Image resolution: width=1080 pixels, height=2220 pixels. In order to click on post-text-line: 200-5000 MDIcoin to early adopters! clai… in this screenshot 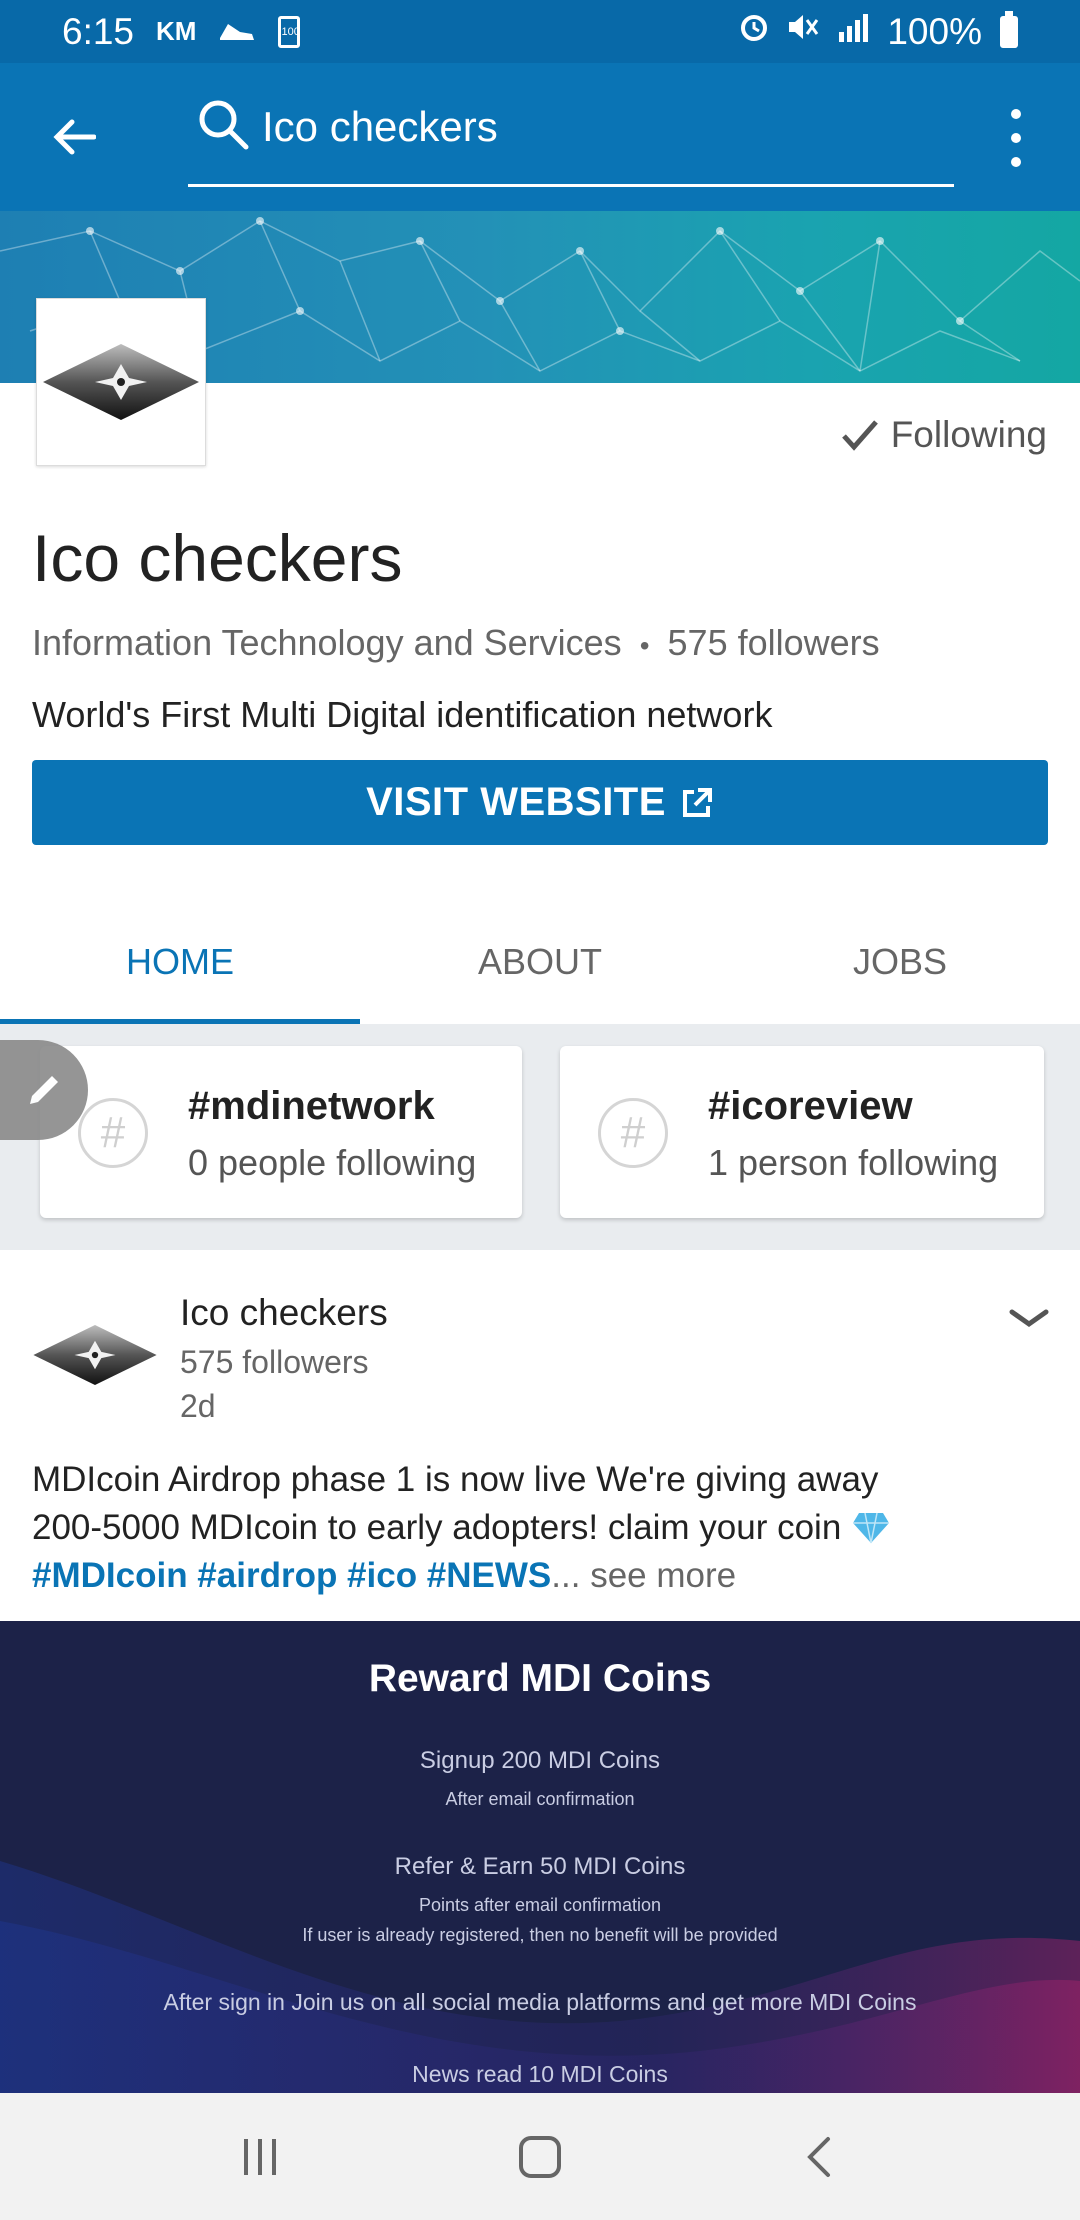, I will do `click(437, 1527)`.